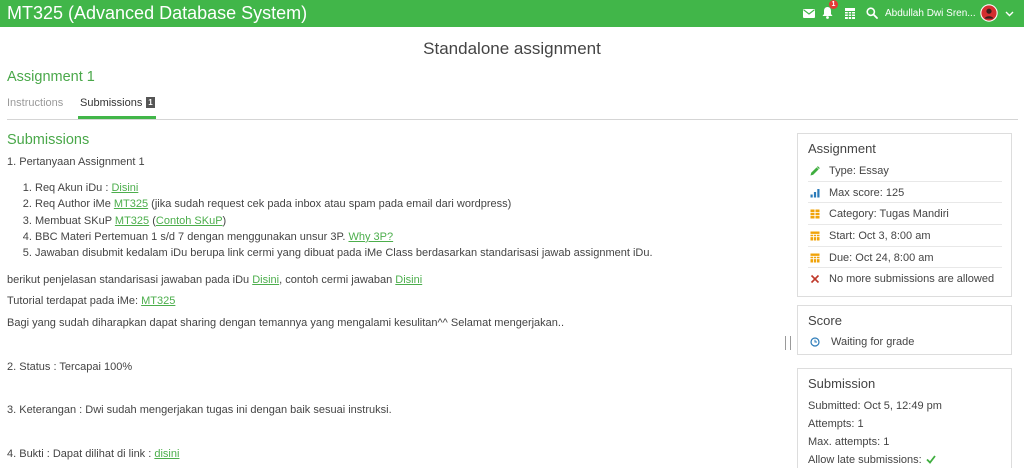 This screenshot has width=1024, height=468. Describe the element at coordinates (344, 221) in the screenshot. I see `list-item: Membuat SKuP MT325 (Contoh SKuP)` at that location.